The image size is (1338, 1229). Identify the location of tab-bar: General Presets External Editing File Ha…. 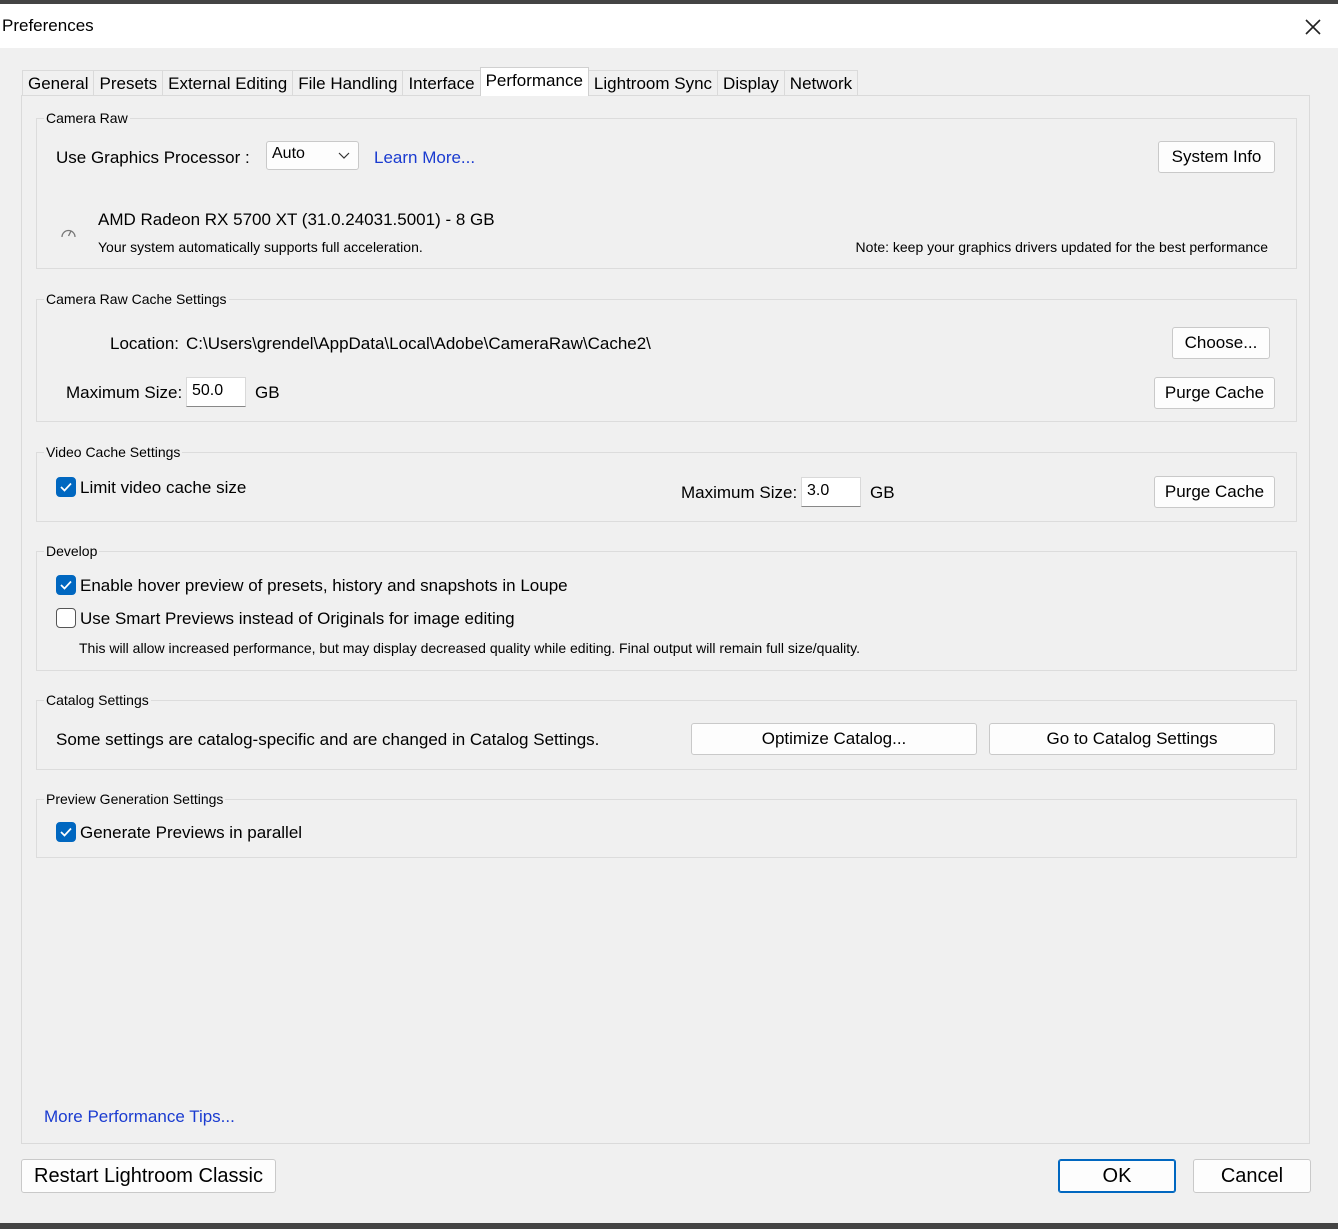
(440, 81).